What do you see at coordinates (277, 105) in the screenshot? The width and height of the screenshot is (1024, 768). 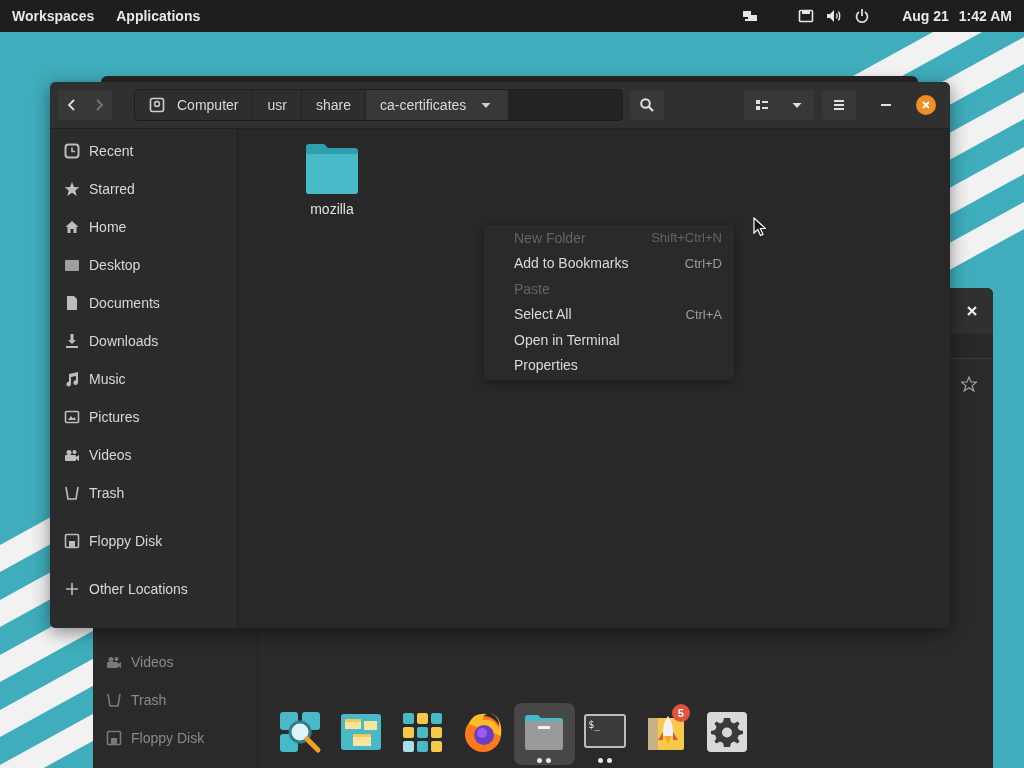 I see `path-segment: usr` at bounding box center [277, 105].